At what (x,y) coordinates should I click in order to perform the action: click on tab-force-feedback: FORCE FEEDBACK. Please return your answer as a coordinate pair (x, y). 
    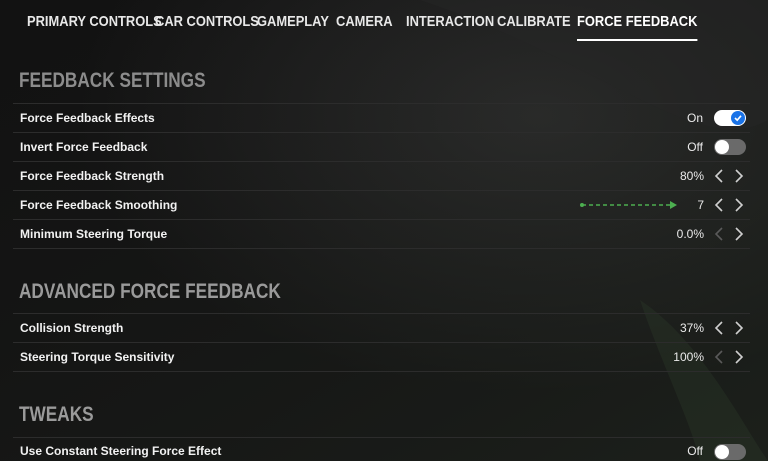
    Looking at the image, I should click on (637, 27).